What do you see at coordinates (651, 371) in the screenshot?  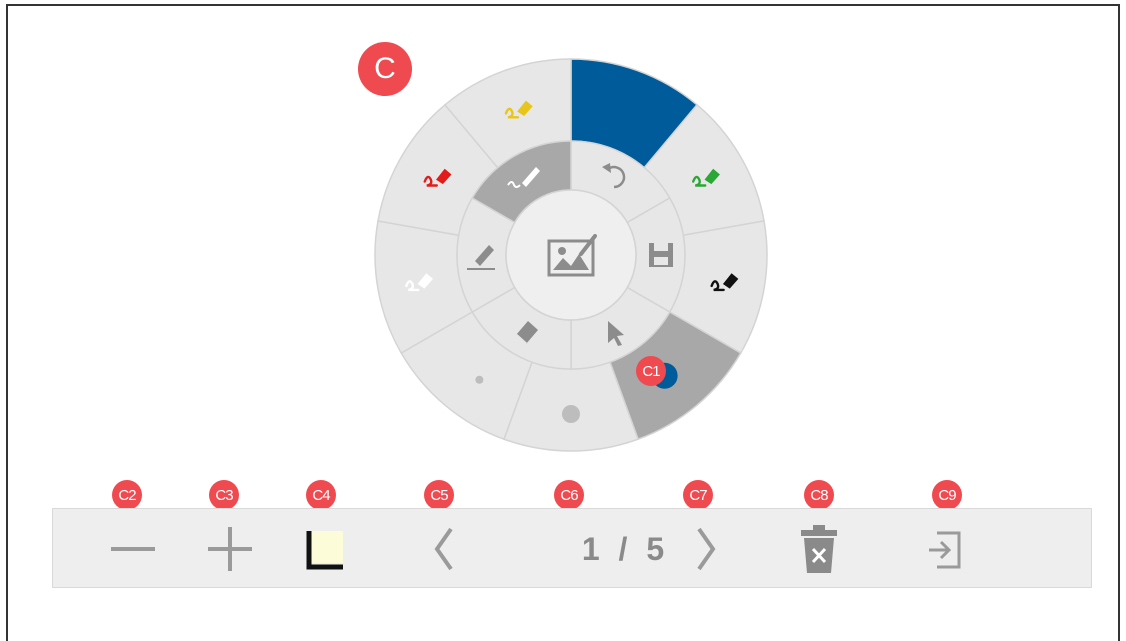 I see `callout-c1: C1` at bounding box center [651, 371].